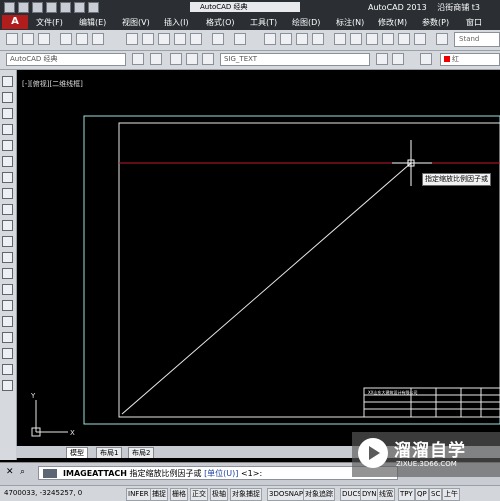  What do you see at coordinates (7, 129) in the screenshot?
I see `polygon-icon` at bounding box center [7, 129].